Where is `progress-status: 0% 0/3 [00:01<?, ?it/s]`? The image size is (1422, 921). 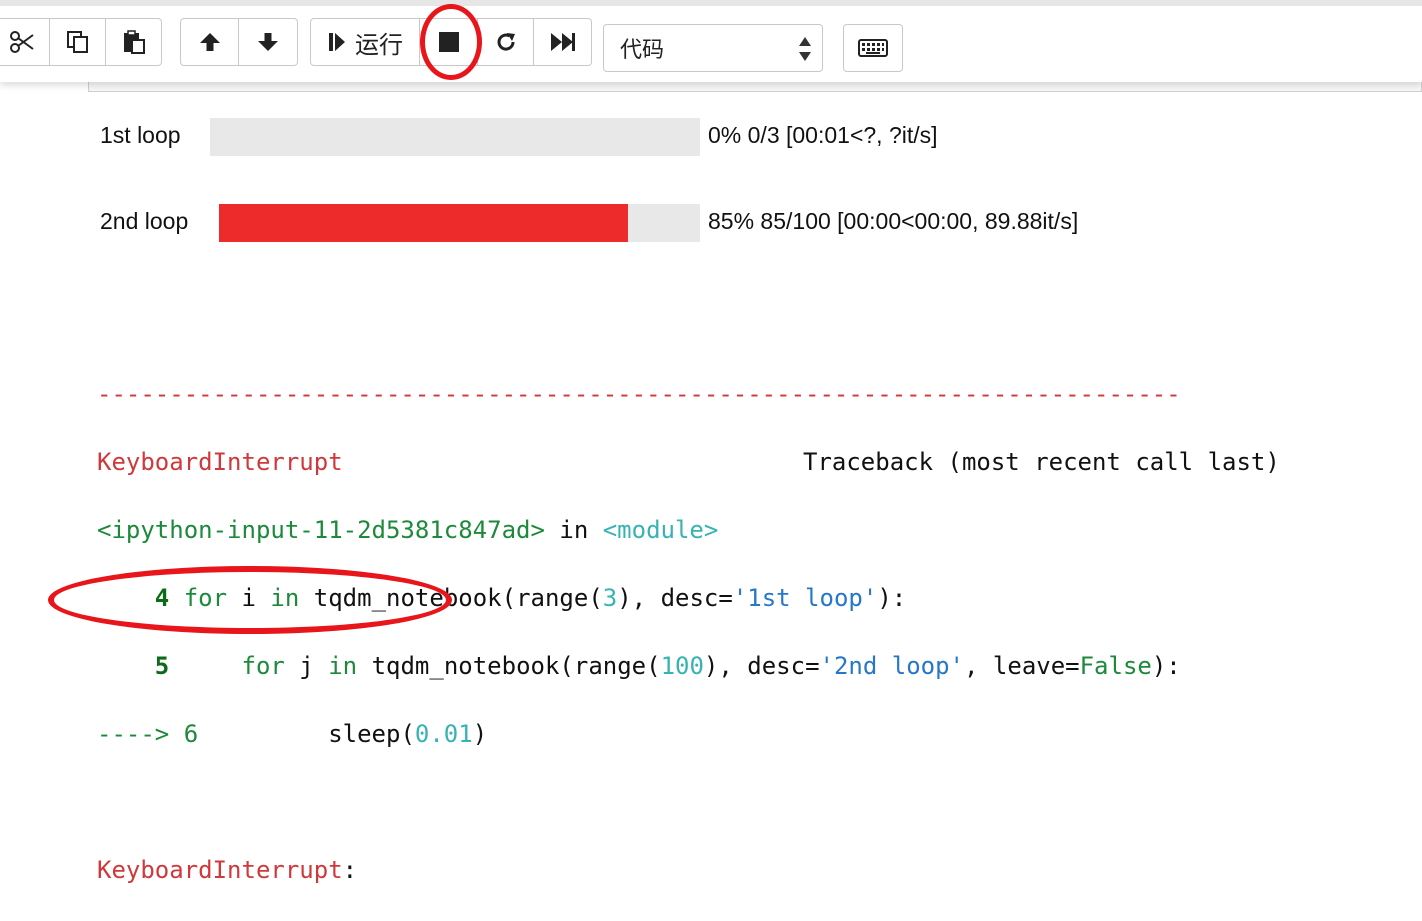
progress-status: 0% 0/3 [00:01<?, ?it/s] is located at coordinates (823, 135).